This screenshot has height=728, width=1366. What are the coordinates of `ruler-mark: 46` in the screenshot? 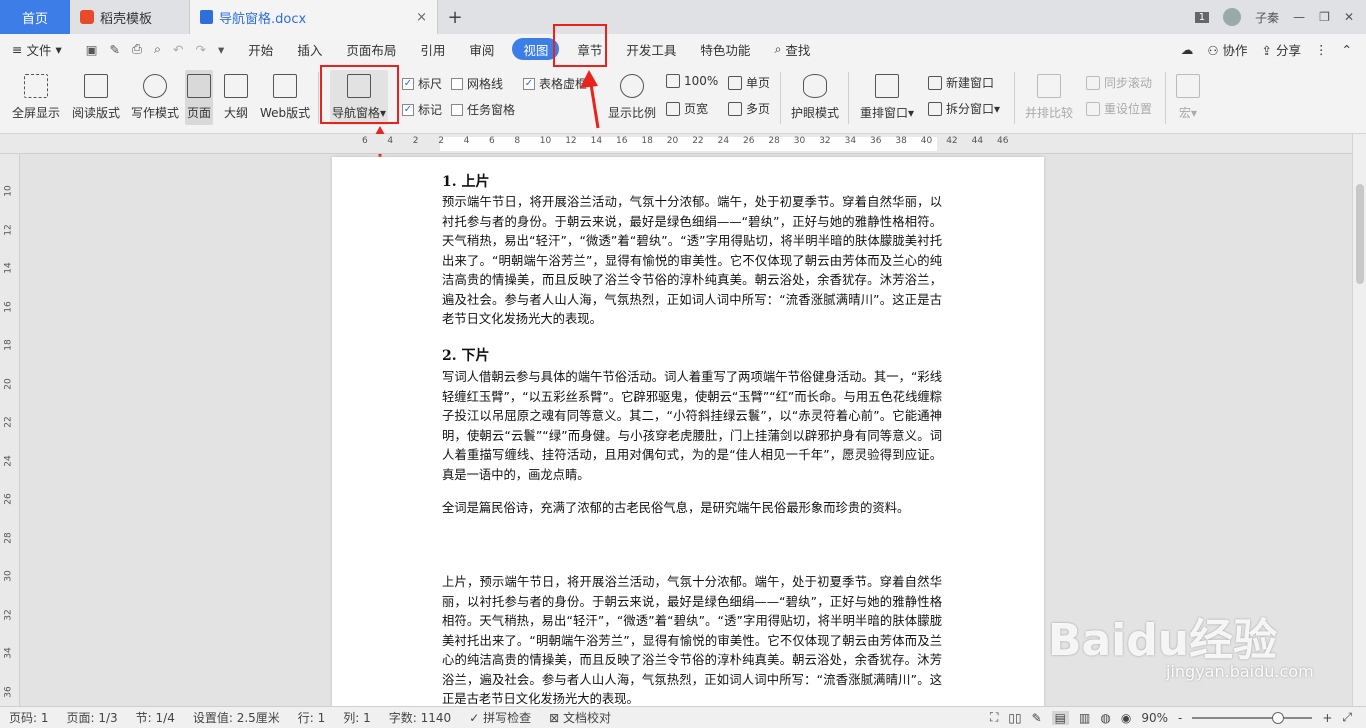 It's located at (1003, 141).